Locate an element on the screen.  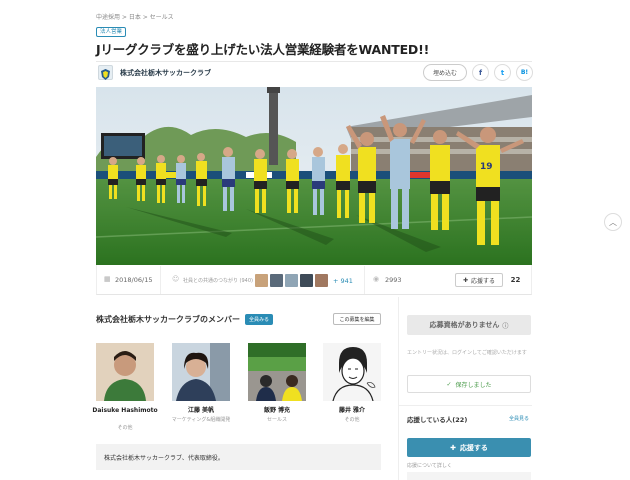
facebook-share-icon: f is located at coordinates (480, 72).